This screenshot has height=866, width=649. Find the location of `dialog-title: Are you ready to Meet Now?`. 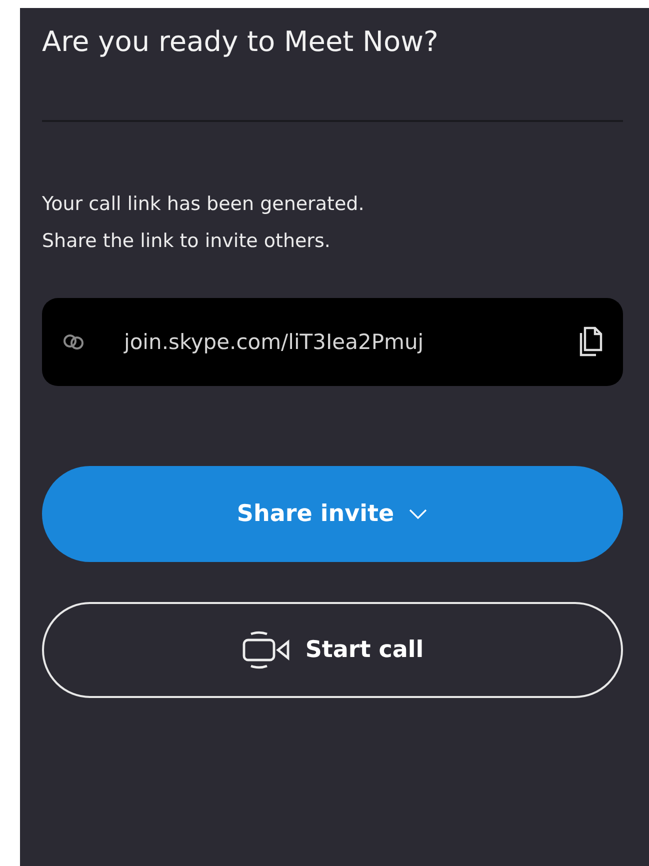

dialog-title: Are you ready to Meet Now? is located at coordinates (241, 42).